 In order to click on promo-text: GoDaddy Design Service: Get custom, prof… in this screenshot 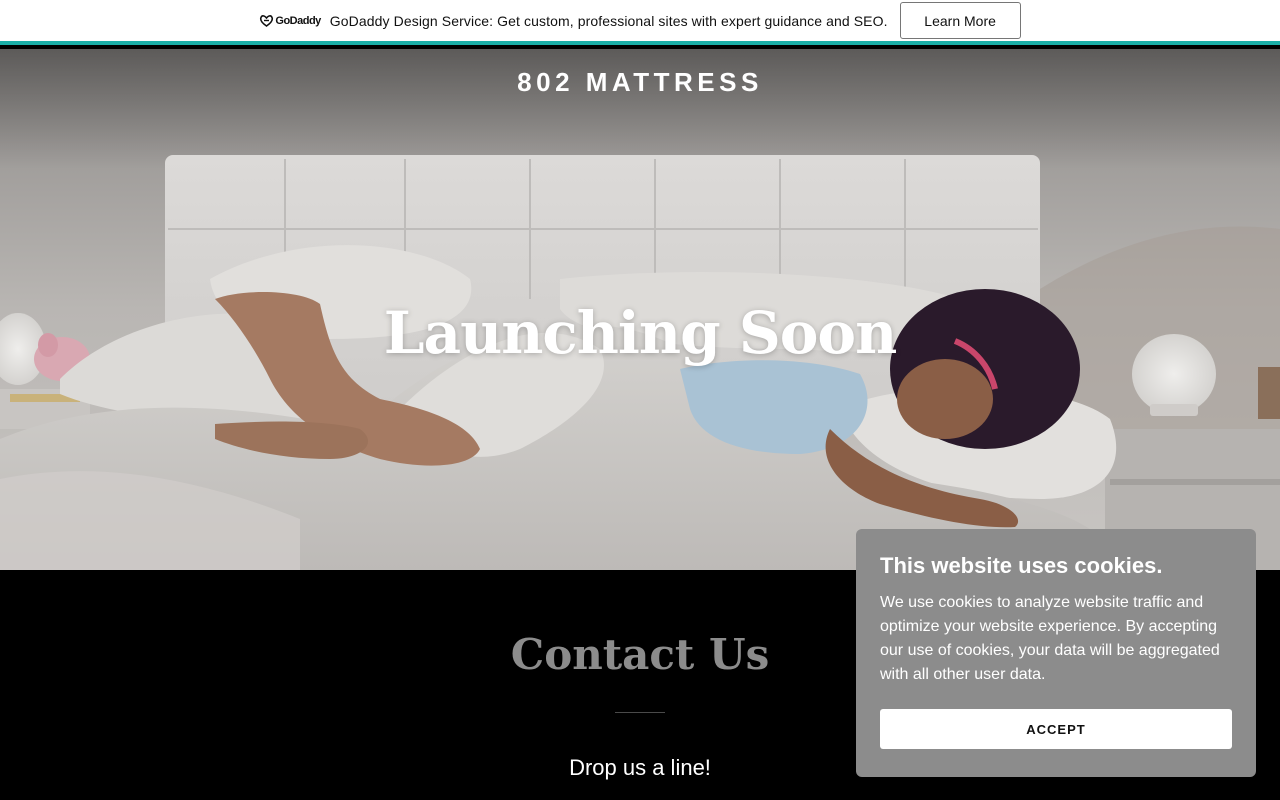, I will do `click(608, 20)`.